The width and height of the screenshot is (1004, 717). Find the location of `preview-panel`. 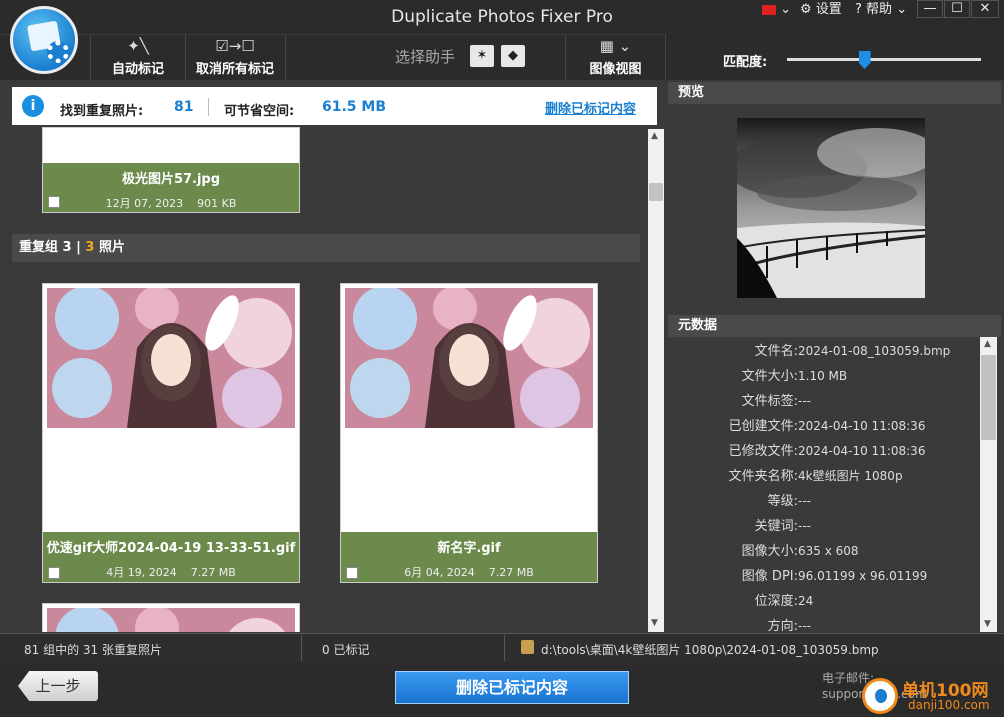

preview-panel is located at coordinates (834, 209).